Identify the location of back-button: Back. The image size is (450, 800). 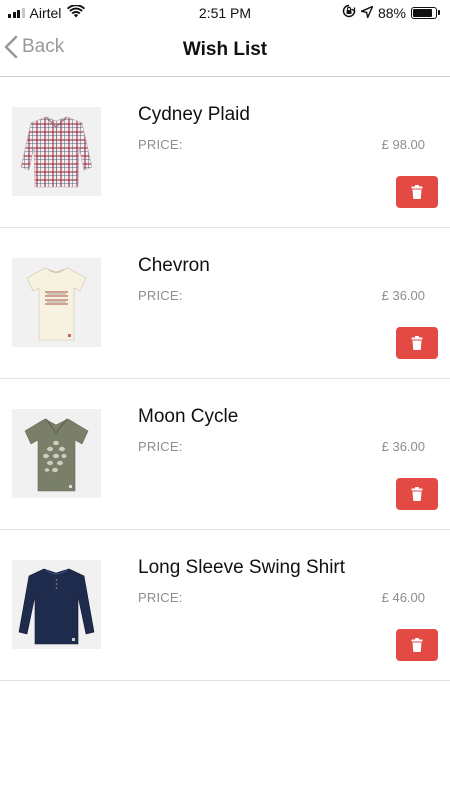
(34, 47).